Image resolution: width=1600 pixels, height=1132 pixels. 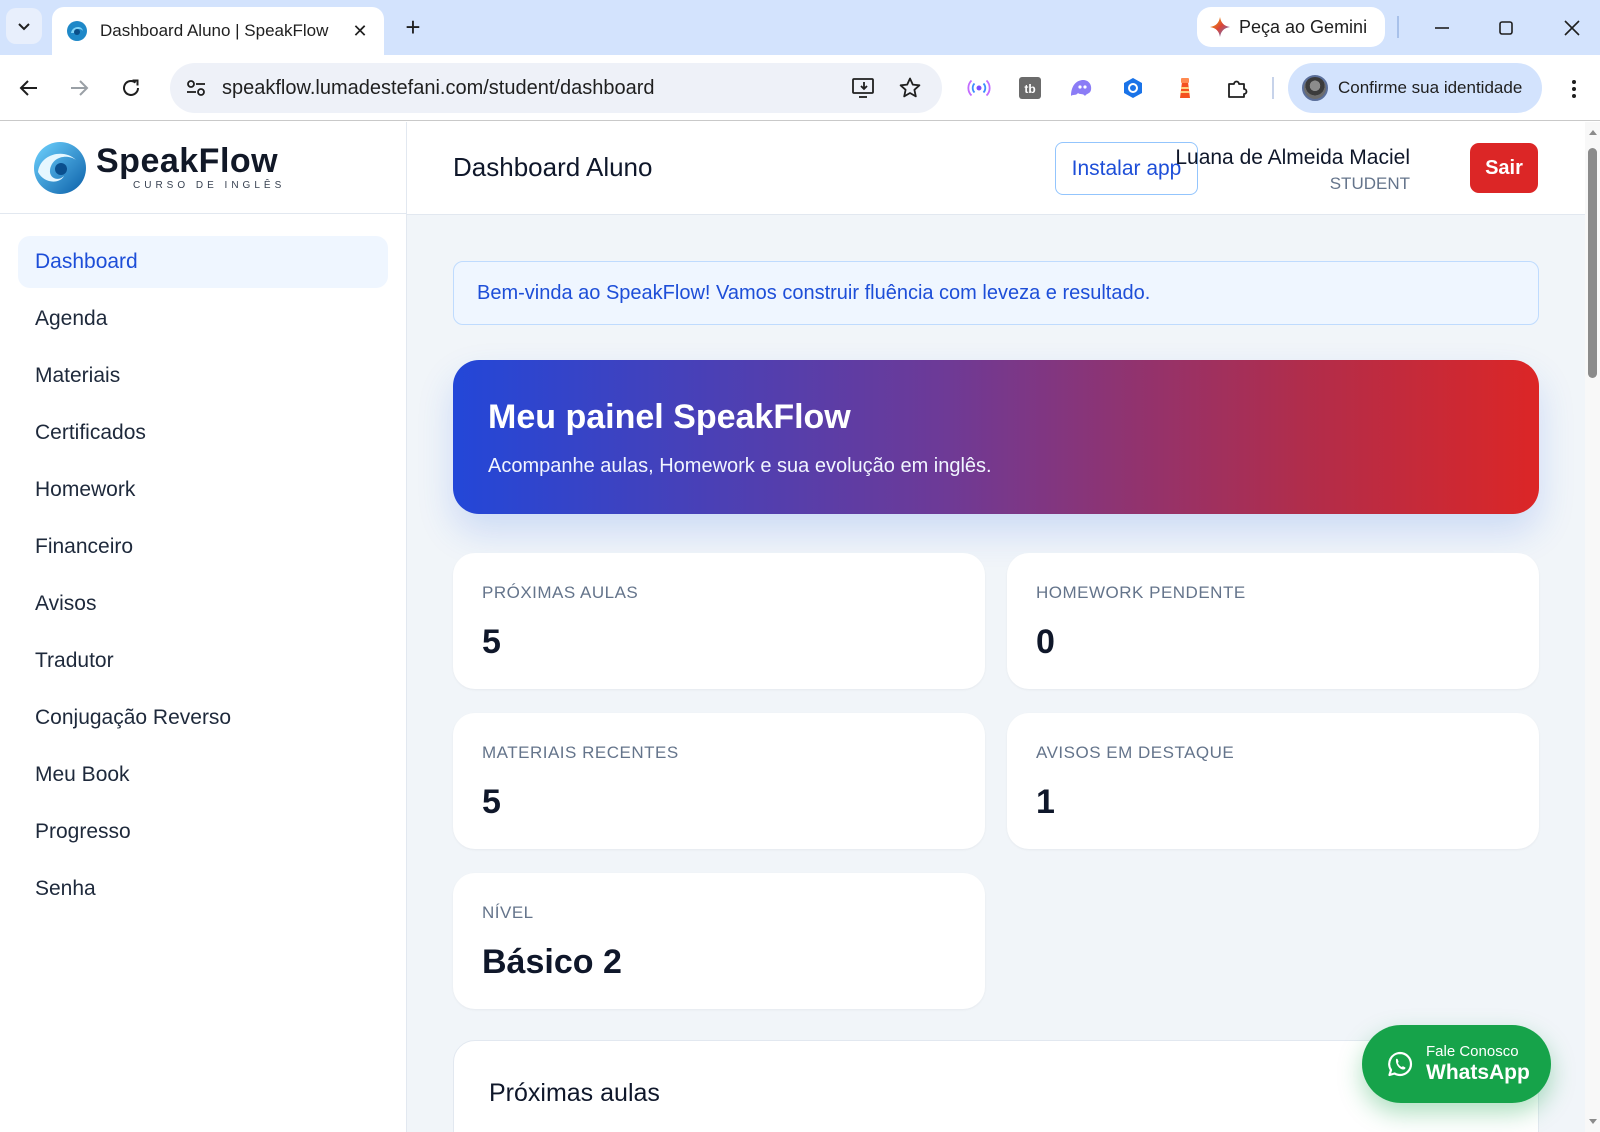 What do you see at coordinates (1592, 1121) in the screenshot?
I see `scroll-down-icon` at bounding box center [1592, 1121].